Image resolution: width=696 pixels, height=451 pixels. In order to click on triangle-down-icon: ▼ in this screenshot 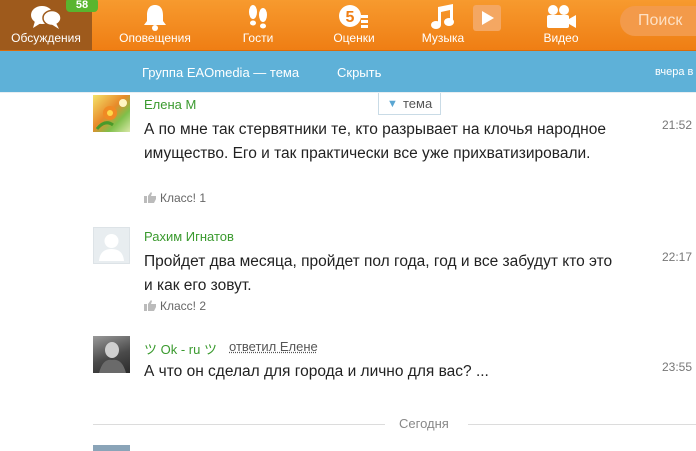, I will do `click(392, 104)`.